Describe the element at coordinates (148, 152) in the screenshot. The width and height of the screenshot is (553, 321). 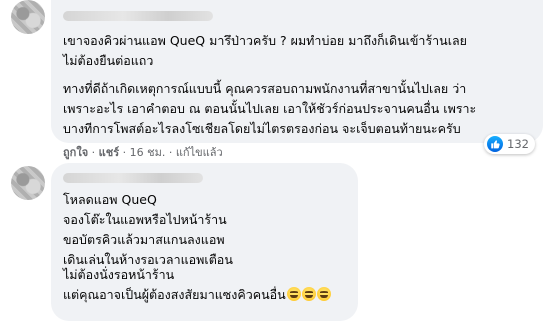
I see `timestamp: 16 ชม.` at that location.